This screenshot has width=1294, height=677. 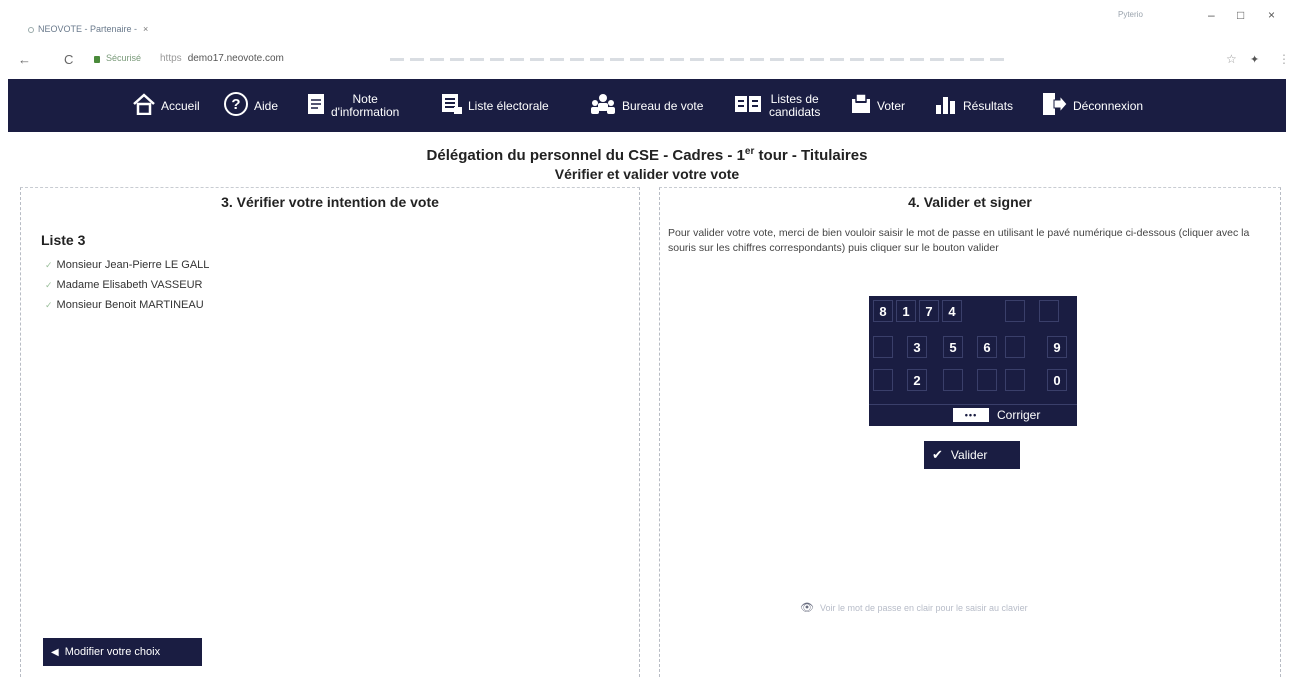 What do you see at coordinates (952, 311) in the screenshot?
I see `keypad-key: 4` at bounding box center [952, 311].